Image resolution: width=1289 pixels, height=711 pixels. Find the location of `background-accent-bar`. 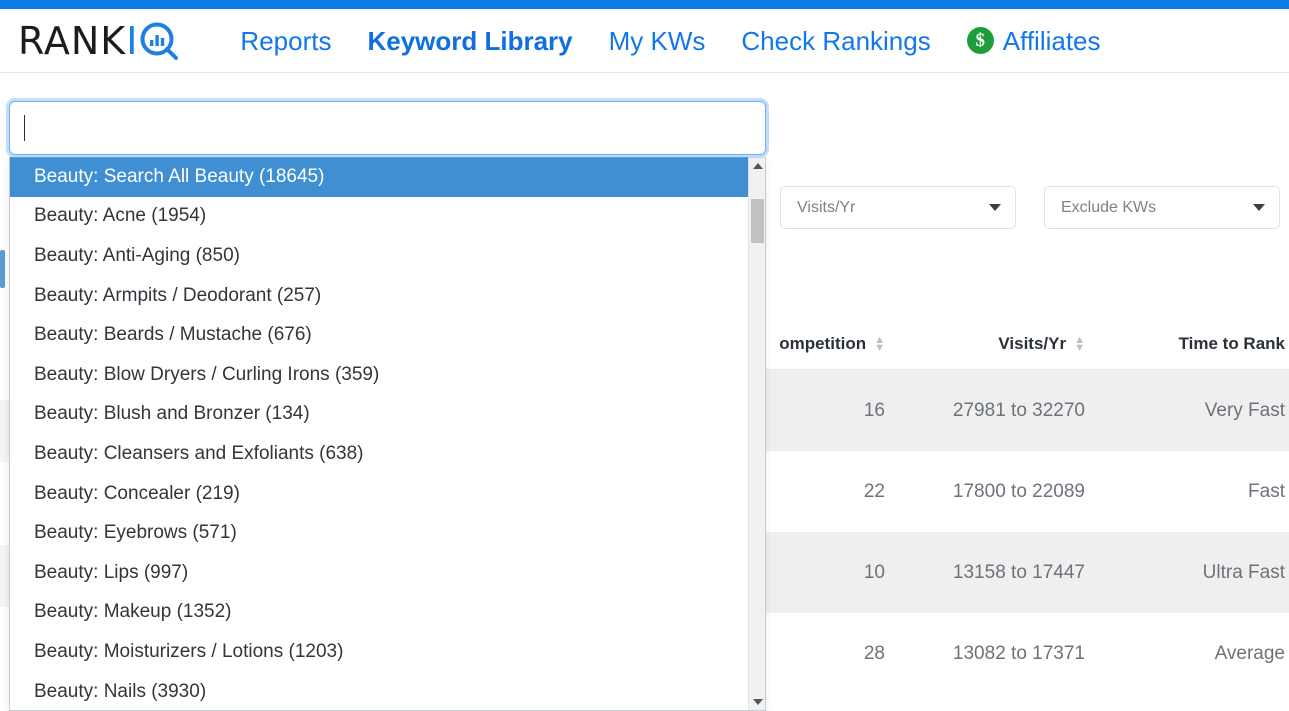

background-accent-bar is located at coordinates (2, 269).